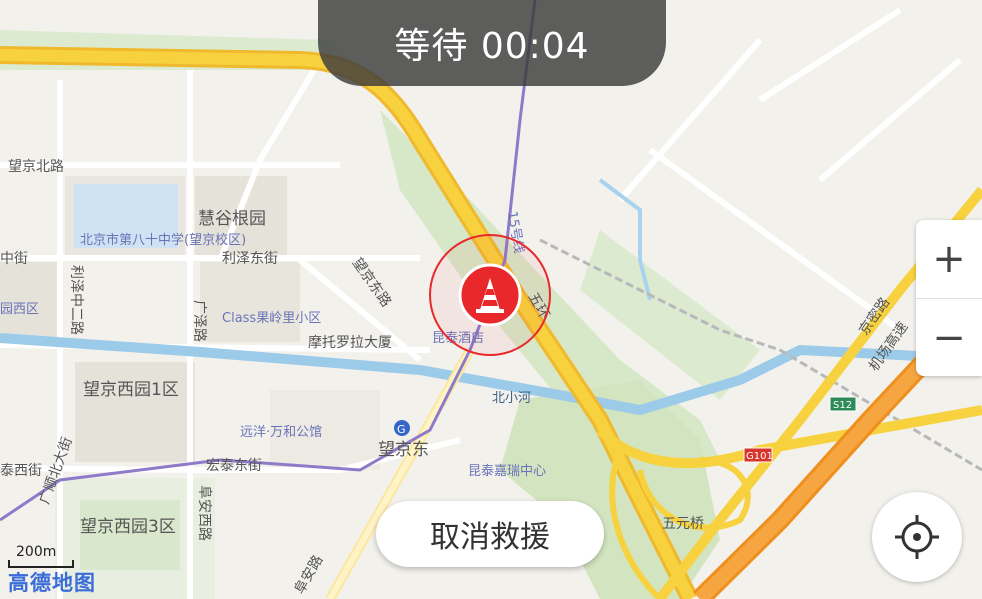 The image size is (982, 599). I want to click on road-label-lize-east: 利泽东街, so click(250, 259).